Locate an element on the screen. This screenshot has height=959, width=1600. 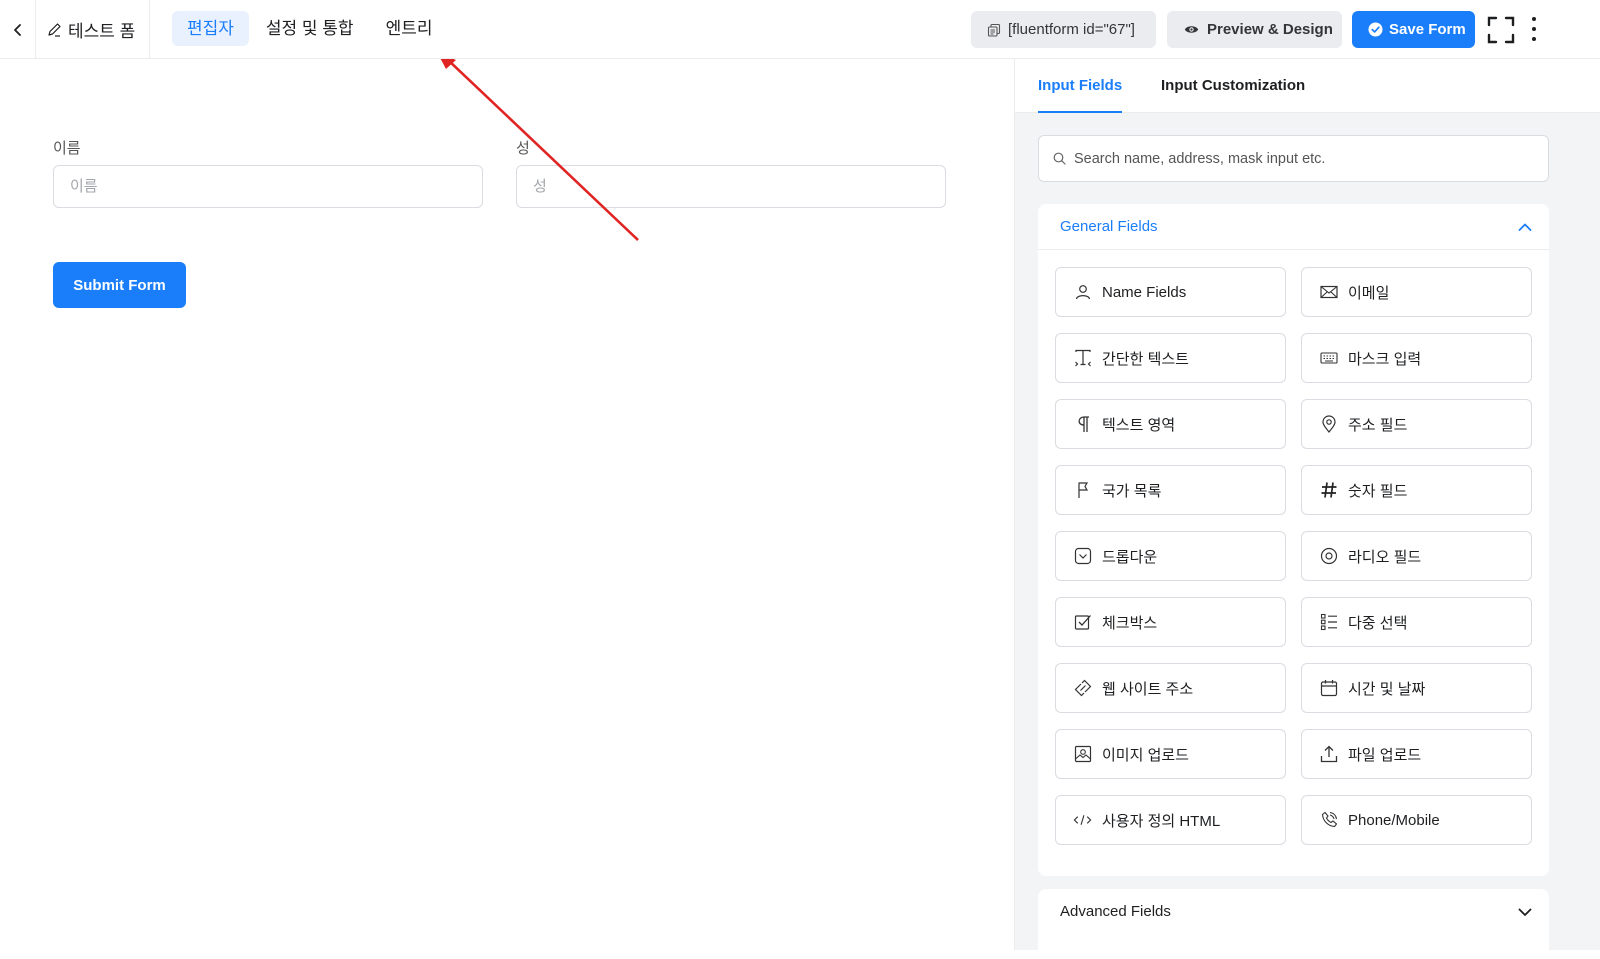
radio-icon is located at coordinates (1328, 556).